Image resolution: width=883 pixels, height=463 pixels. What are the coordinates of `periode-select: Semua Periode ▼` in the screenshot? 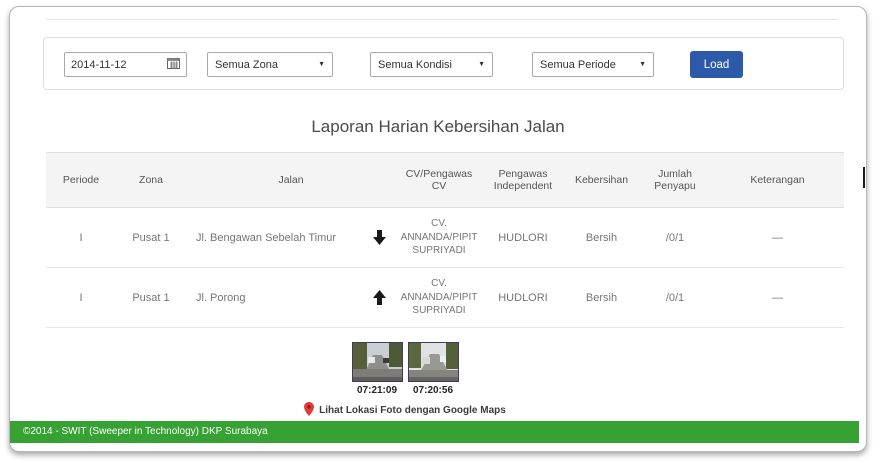 It's located at (593, 64).